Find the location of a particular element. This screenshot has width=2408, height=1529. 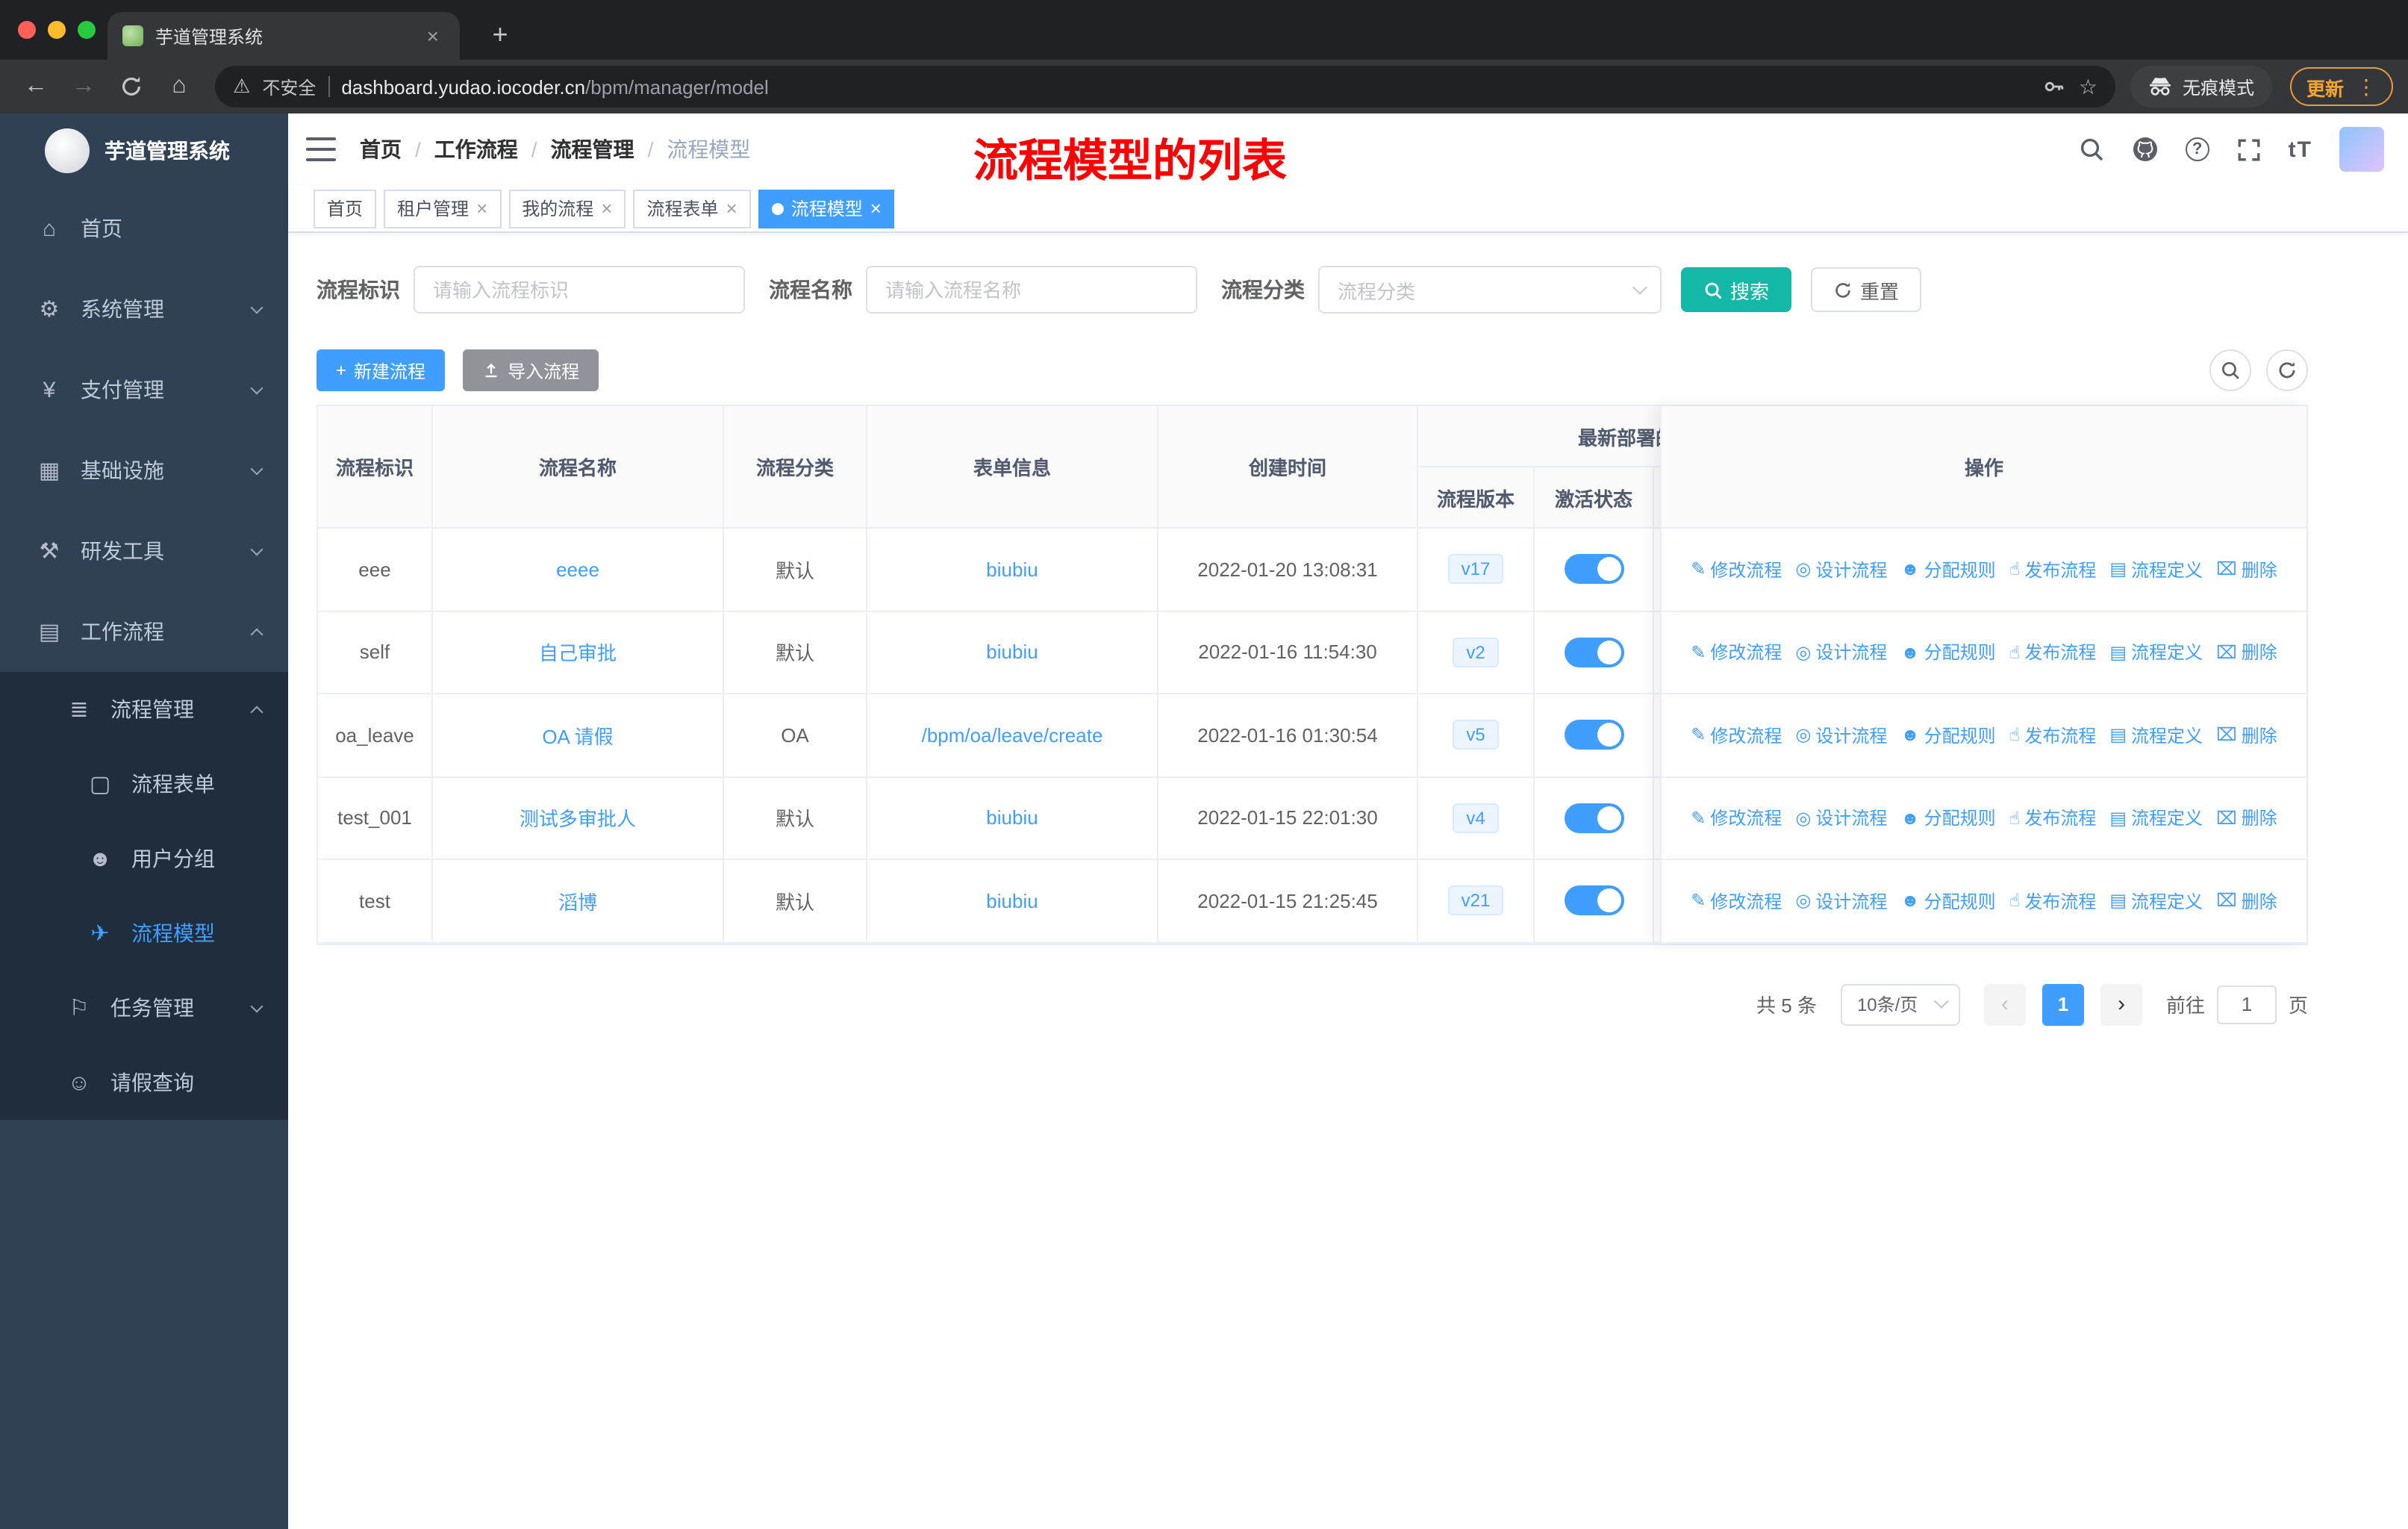

process-name-link: OA 请假 is located at coordinates (578, 735).